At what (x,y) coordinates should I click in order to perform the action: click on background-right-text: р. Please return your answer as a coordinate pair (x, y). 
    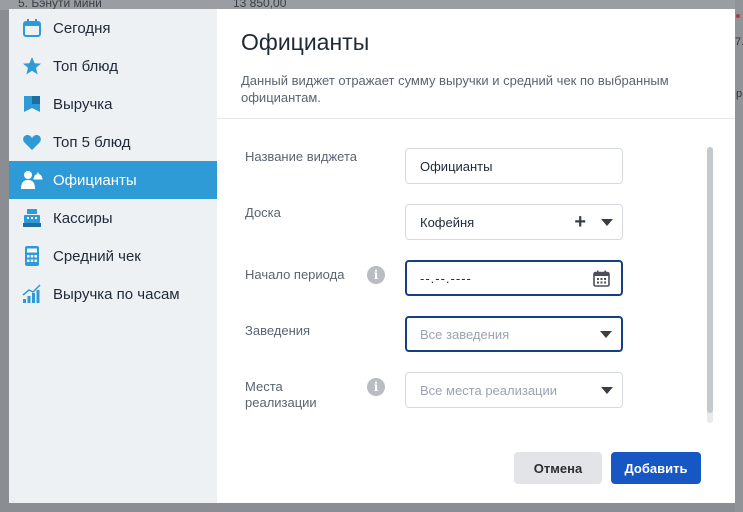
    Looking at the image, I should click on (739, 94).